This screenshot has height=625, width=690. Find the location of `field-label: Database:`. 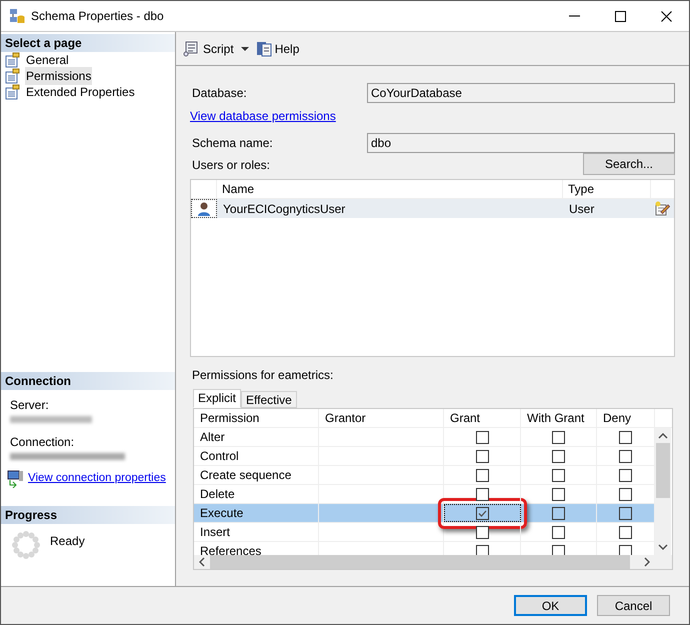

field-label: Database: is located at coordinates (219, 93).